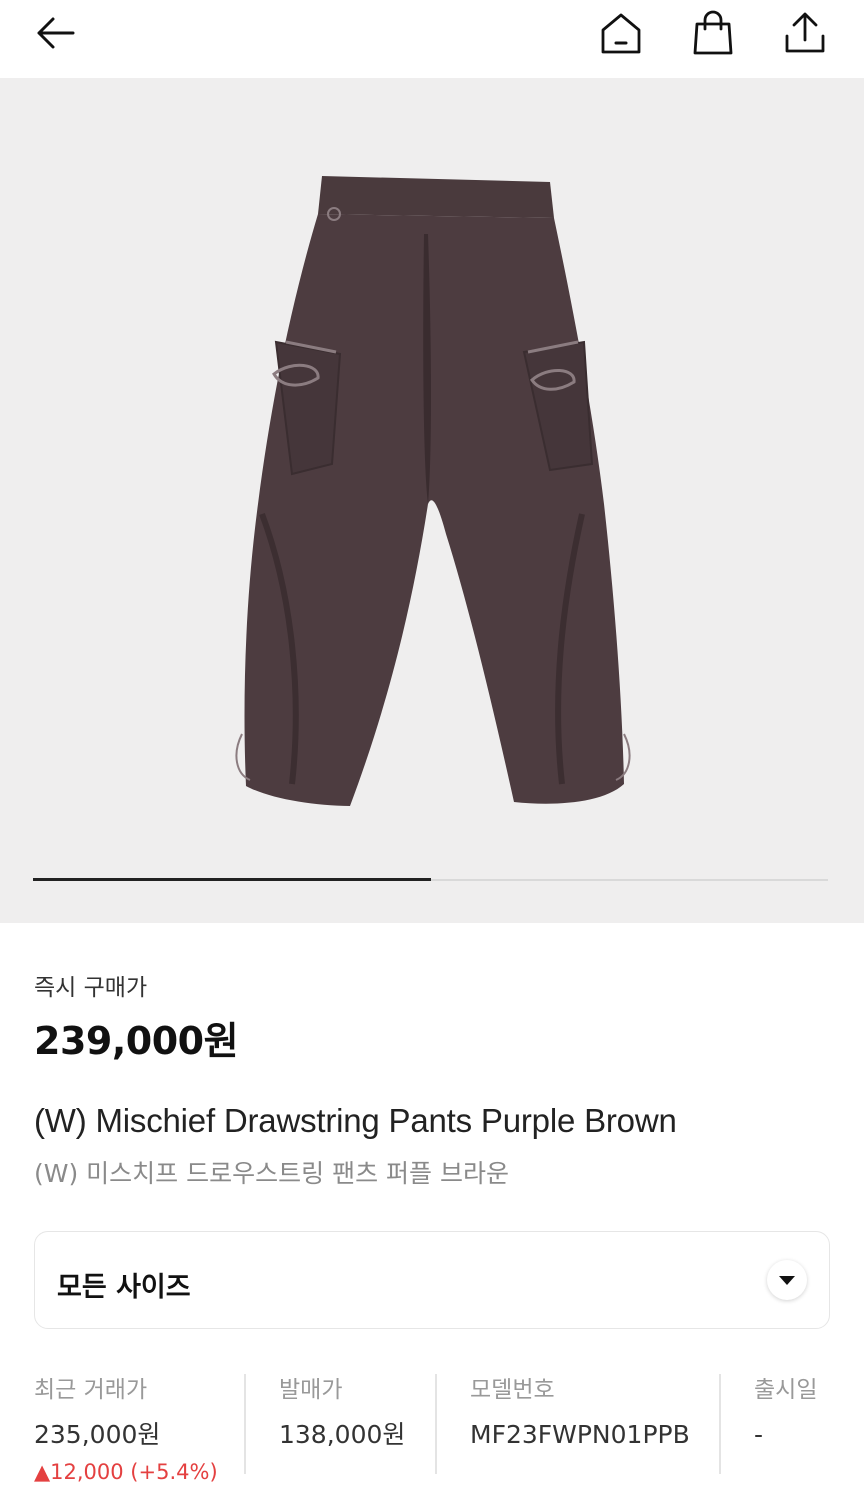  I want to click on instant-buy-price: 239,000원, so click(136, 1041).